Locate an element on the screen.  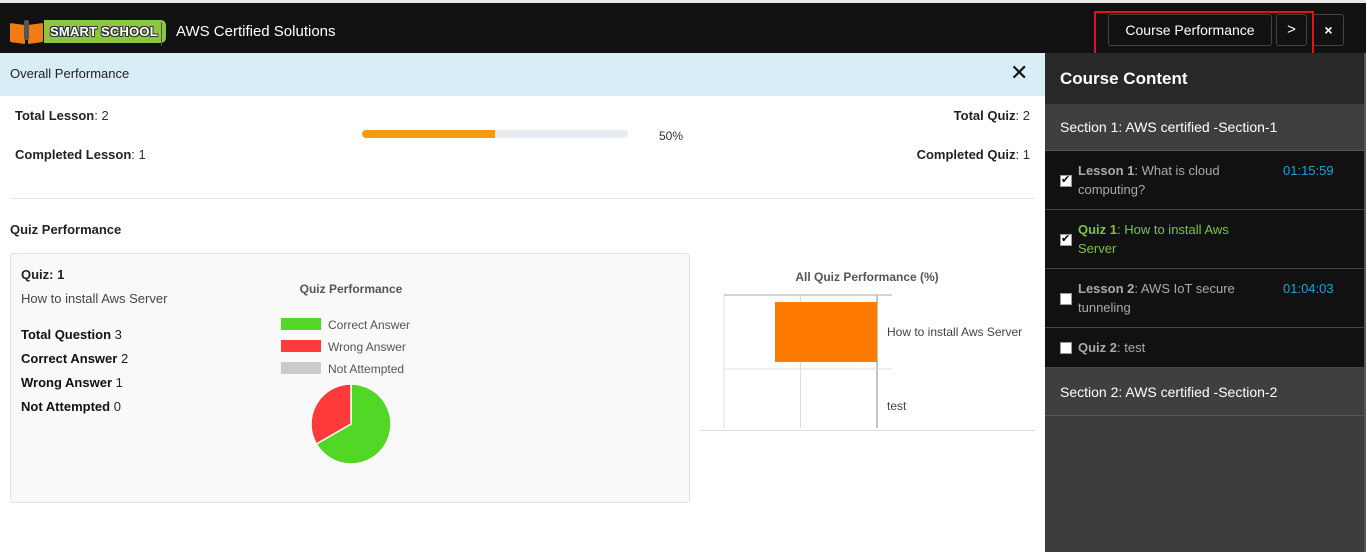
not-attempted-label: Not Attempted is located at coordinates (66, 406).